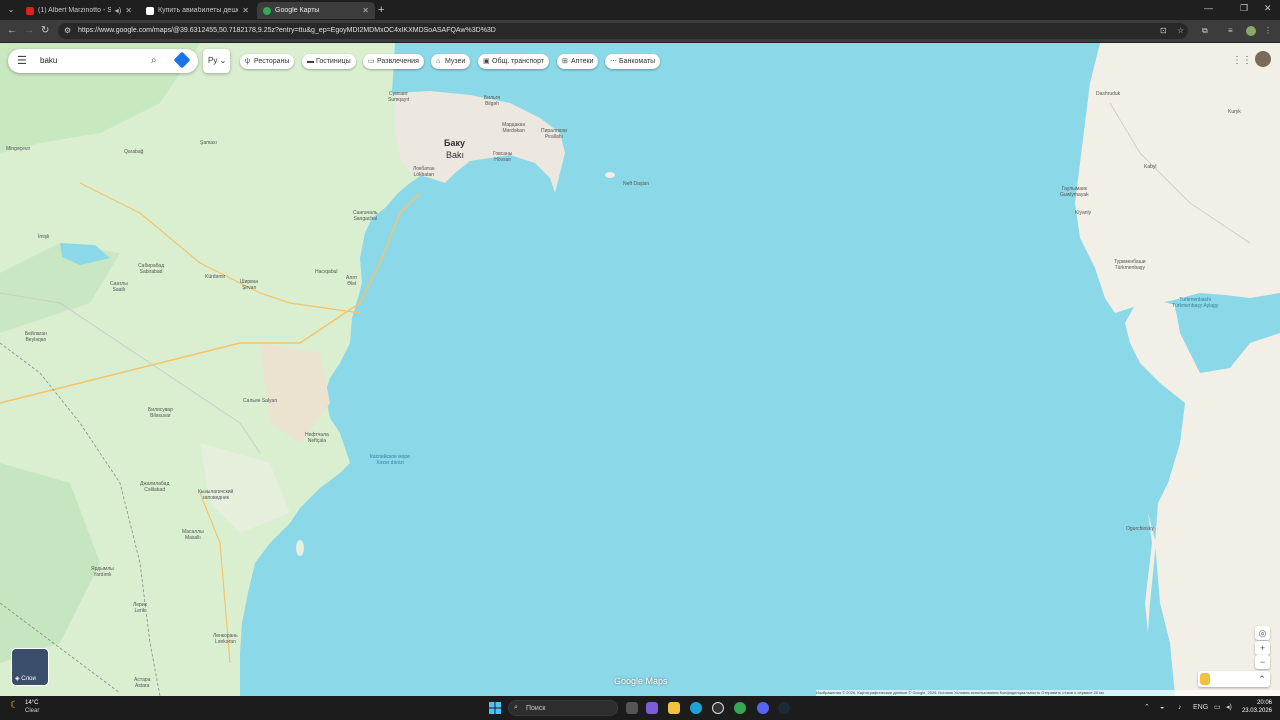 The width and height of the screenshot is (1280, 720). What do you see at coordinates (31, 703) in the screenshot?
I see `weather-temperature: 14°C` at bounding box center [31, 703].